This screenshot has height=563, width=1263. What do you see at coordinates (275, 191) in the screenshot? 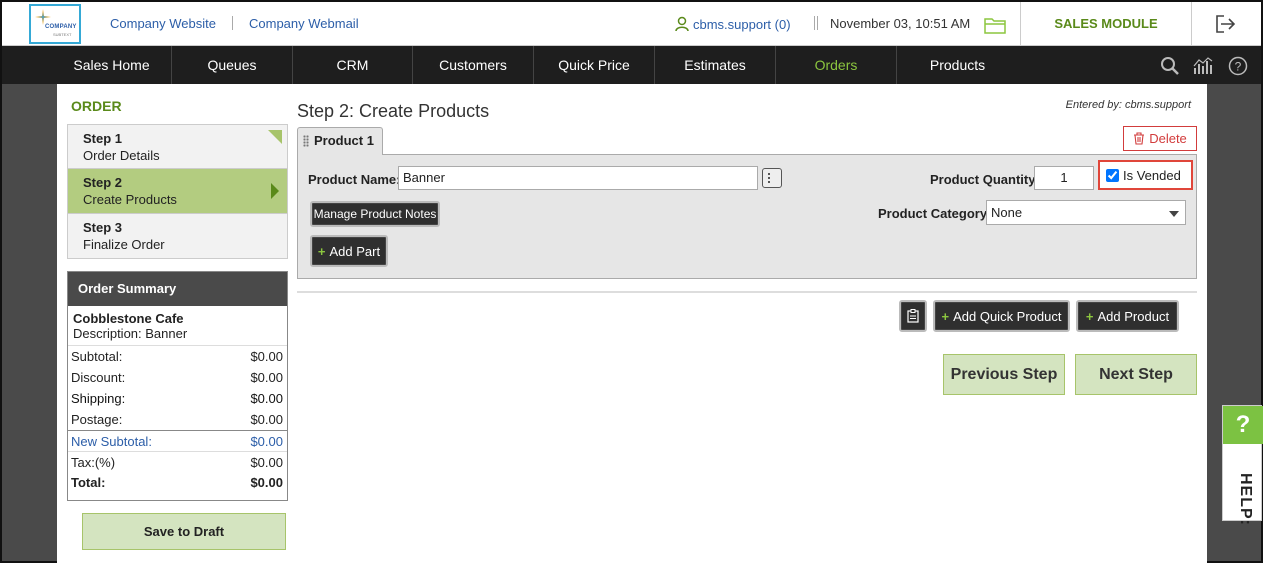
I see `current-step-arrow-icon` at bounding box center [275, 191].